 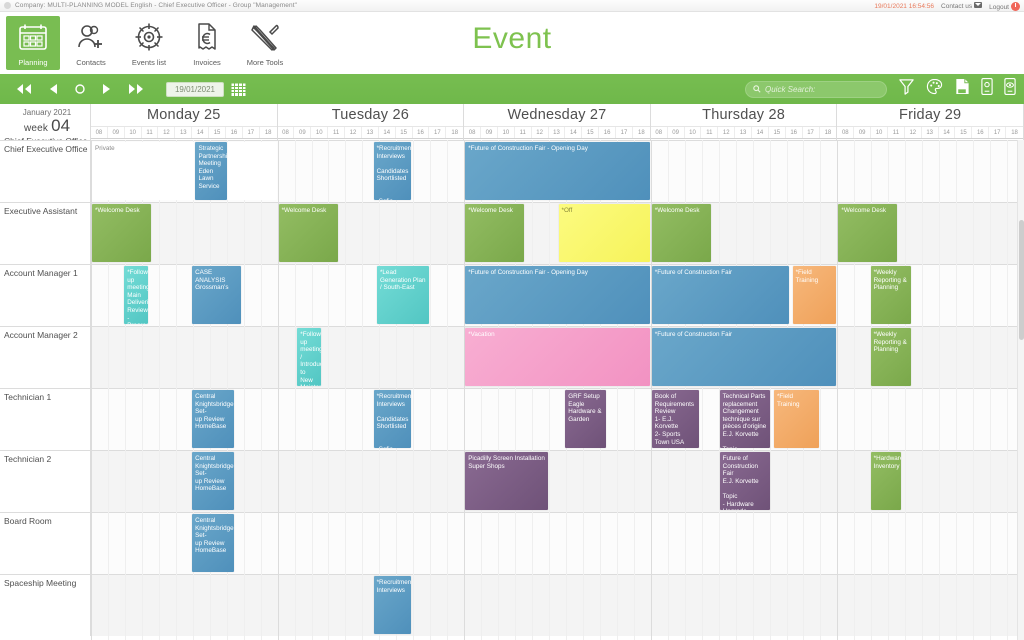 I want to click on day-name-0: Monday 25, so click(x=184, y=115).